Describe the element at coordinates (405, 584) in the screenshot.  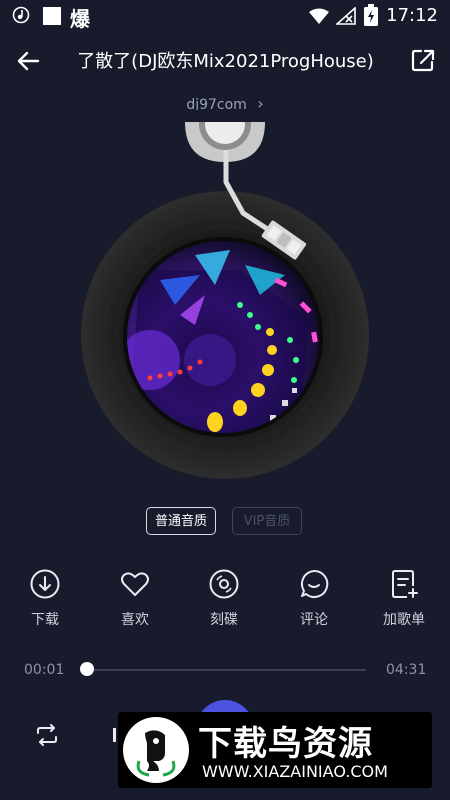
I see `add-to-playlist-icon` at that location.